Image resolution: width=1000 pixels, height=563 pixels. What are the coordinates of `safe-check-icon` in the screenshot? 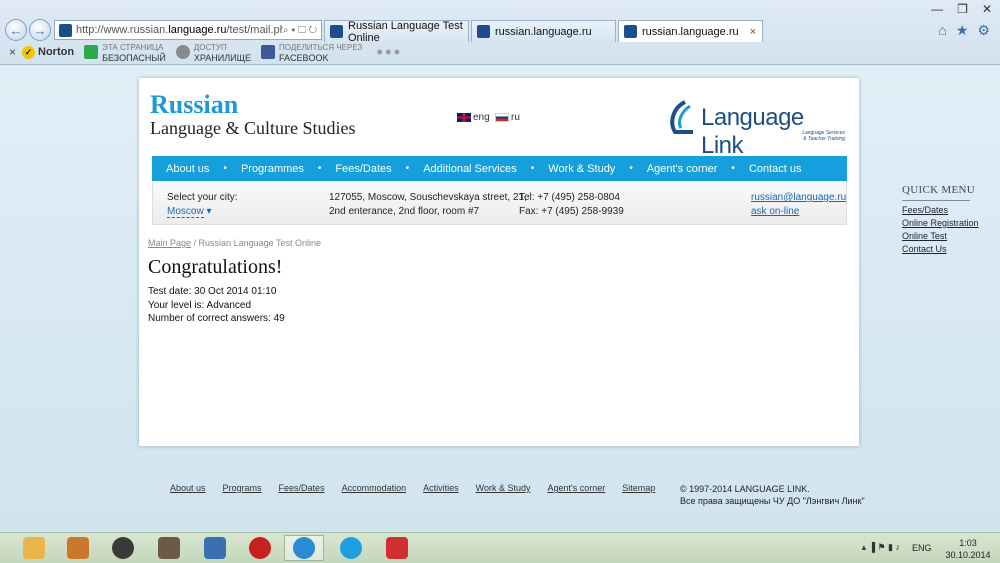 It's located at (91, 52).